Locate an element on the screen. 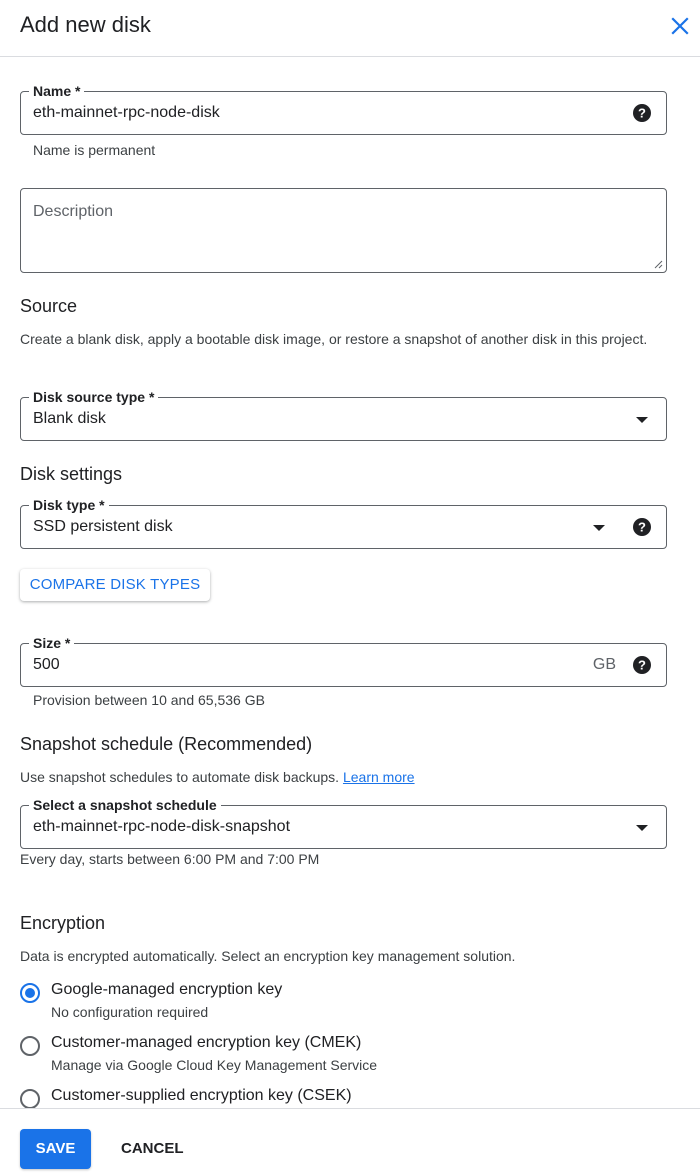 The image size is (700, 1176). size-unit: GB is located at coordinates (604, 664).